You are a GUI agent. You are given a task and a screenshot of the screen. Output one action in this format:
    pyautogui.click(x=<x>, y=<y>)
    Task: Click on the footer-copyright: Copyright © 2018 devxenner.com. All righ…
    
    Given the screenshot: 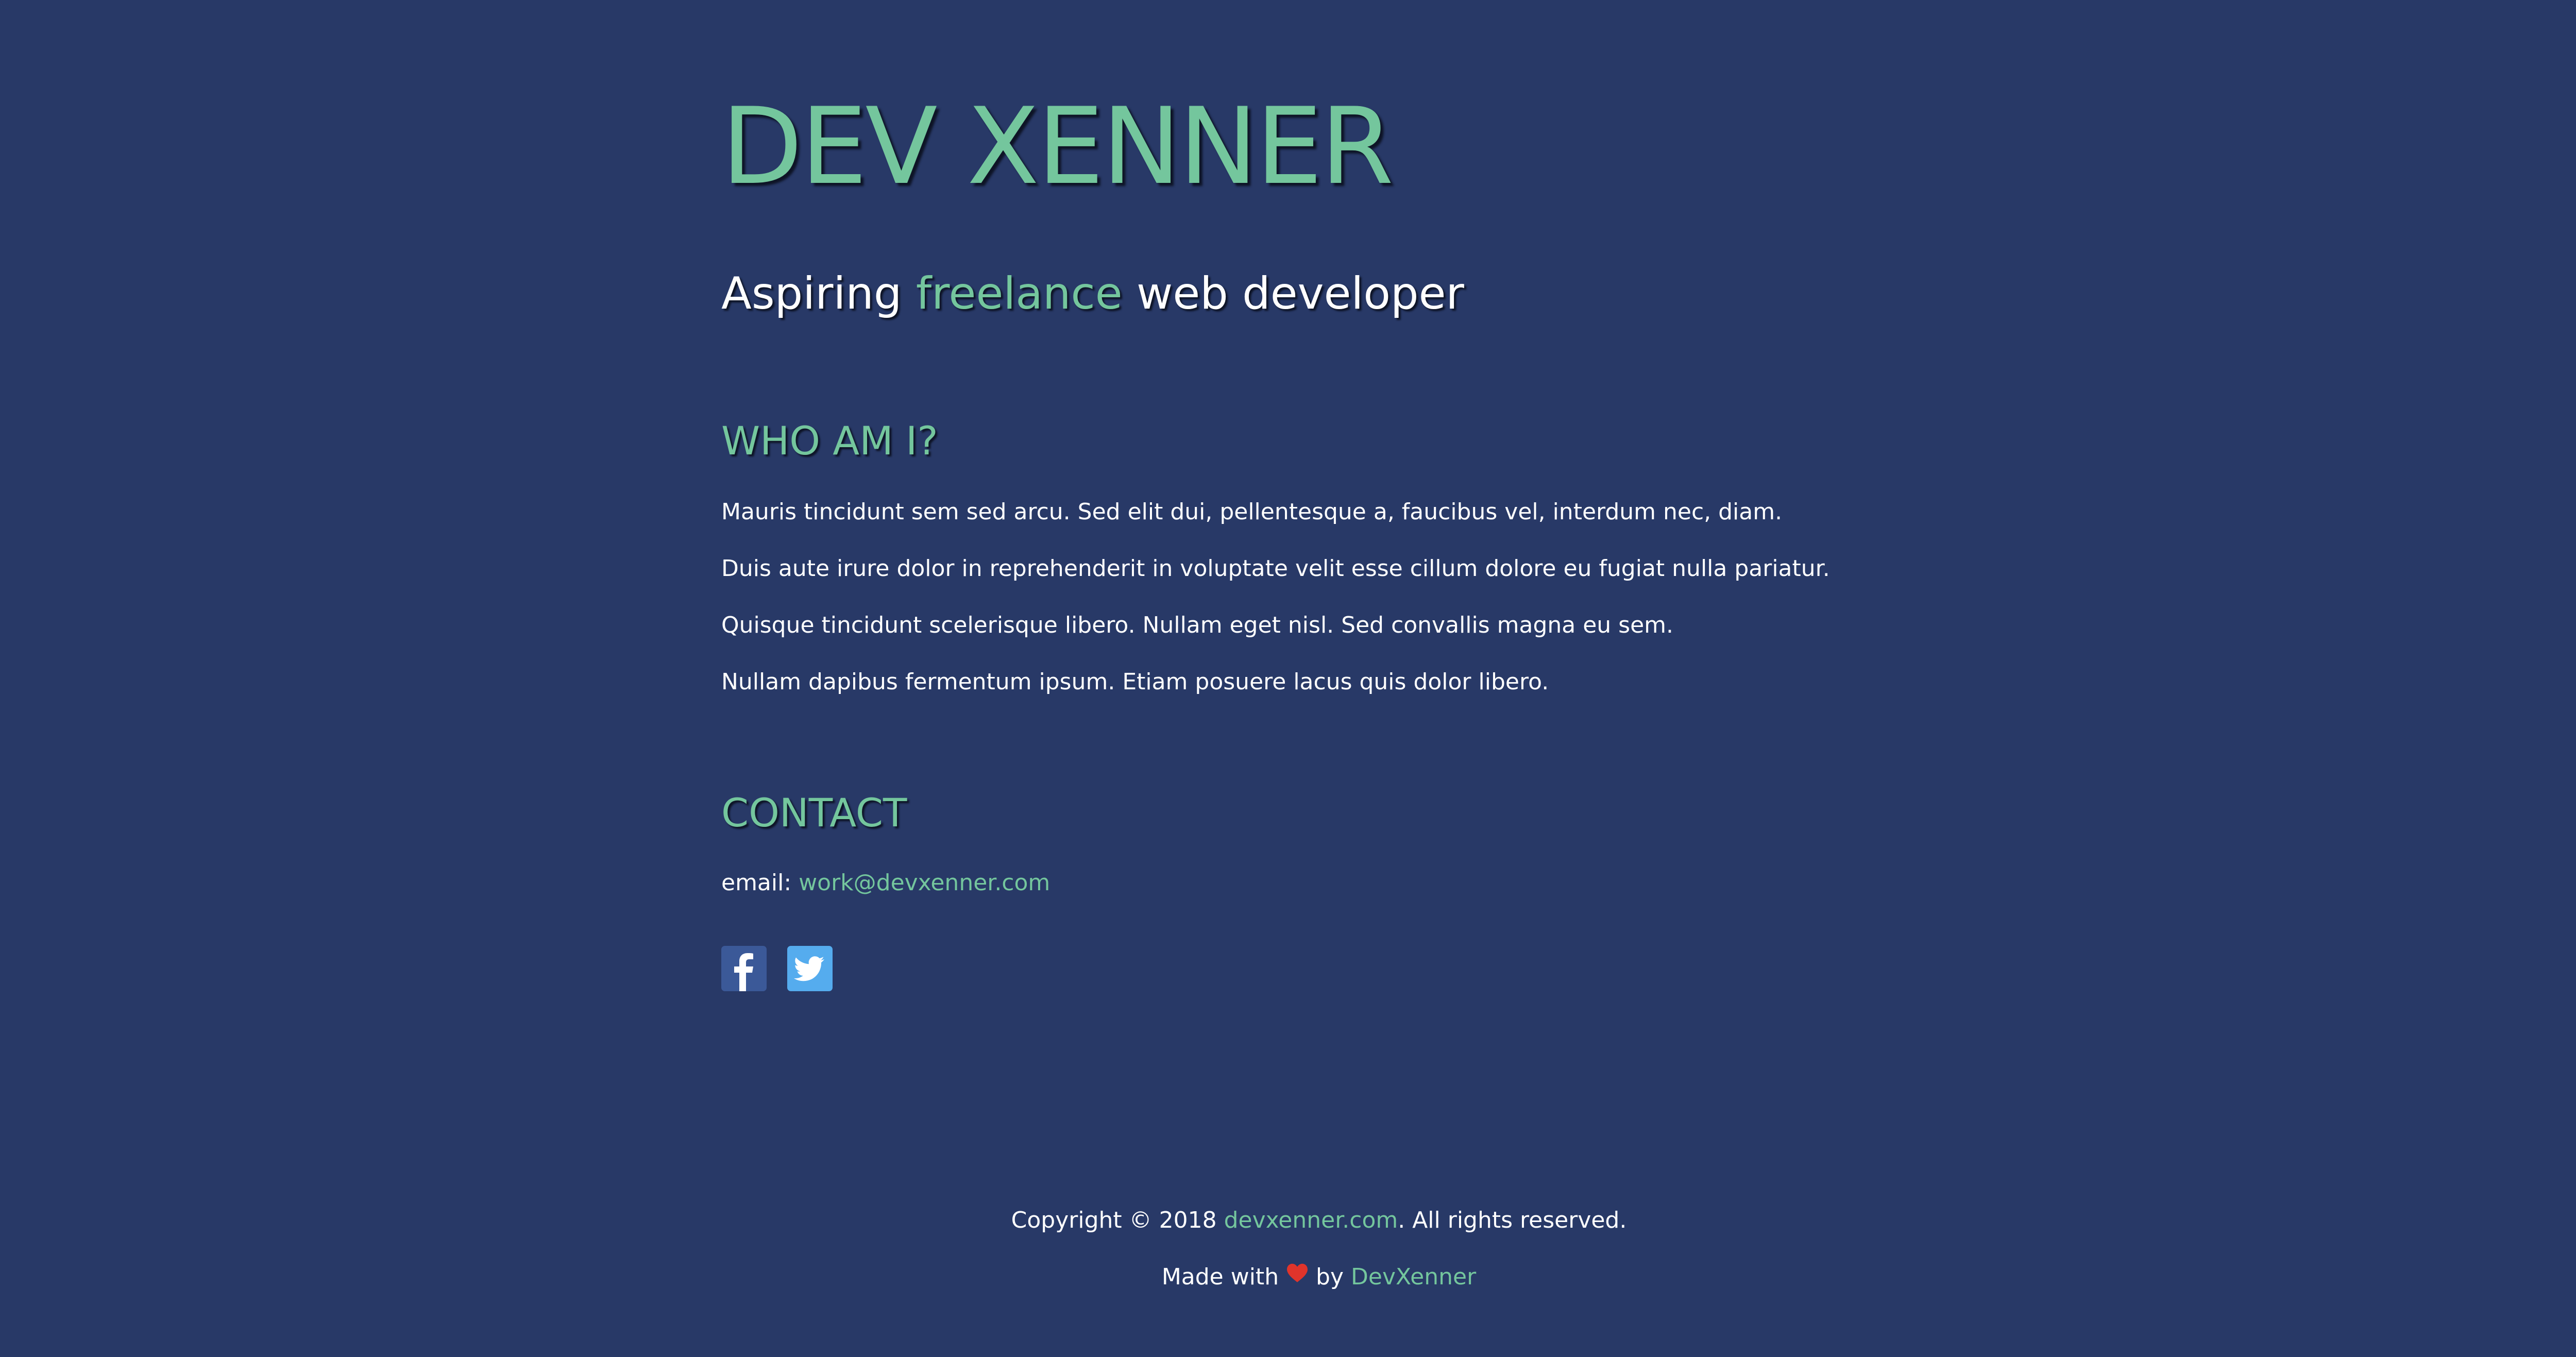 What is the action you would take?
    pyautogui.click(x=1288, y=1220)
    